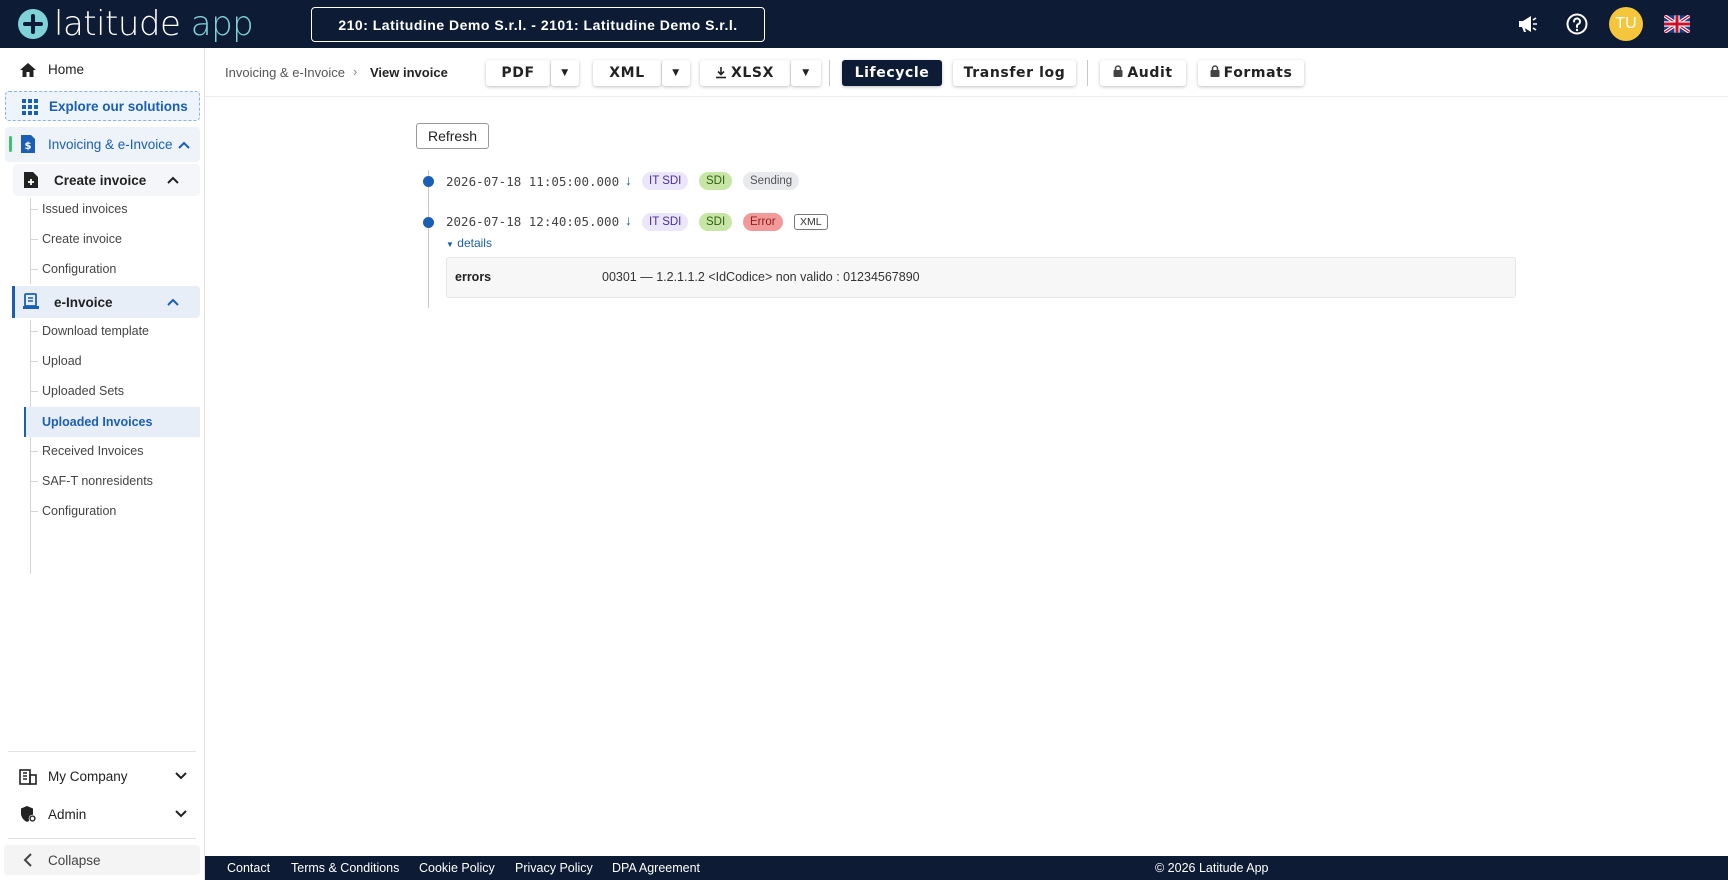  What do you see at coordinates (222, 24) in the screenshot?
I see `logo-text-part2: app` at bounding box center [222, 24].